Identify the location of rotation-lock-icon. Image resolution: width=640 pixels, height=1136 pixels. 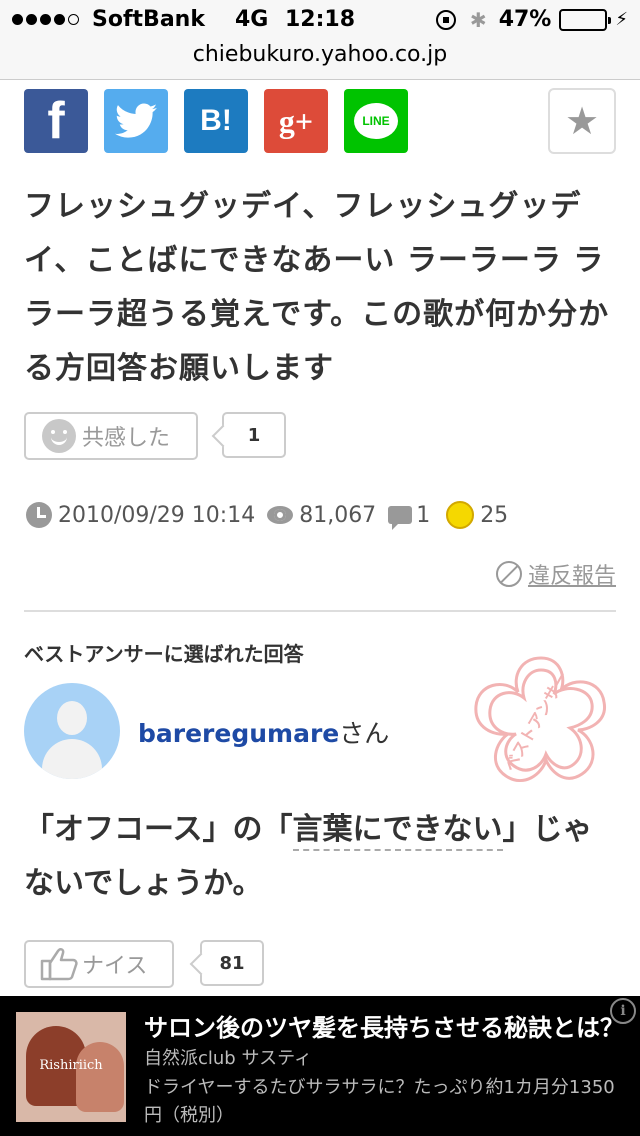
(445, 19).